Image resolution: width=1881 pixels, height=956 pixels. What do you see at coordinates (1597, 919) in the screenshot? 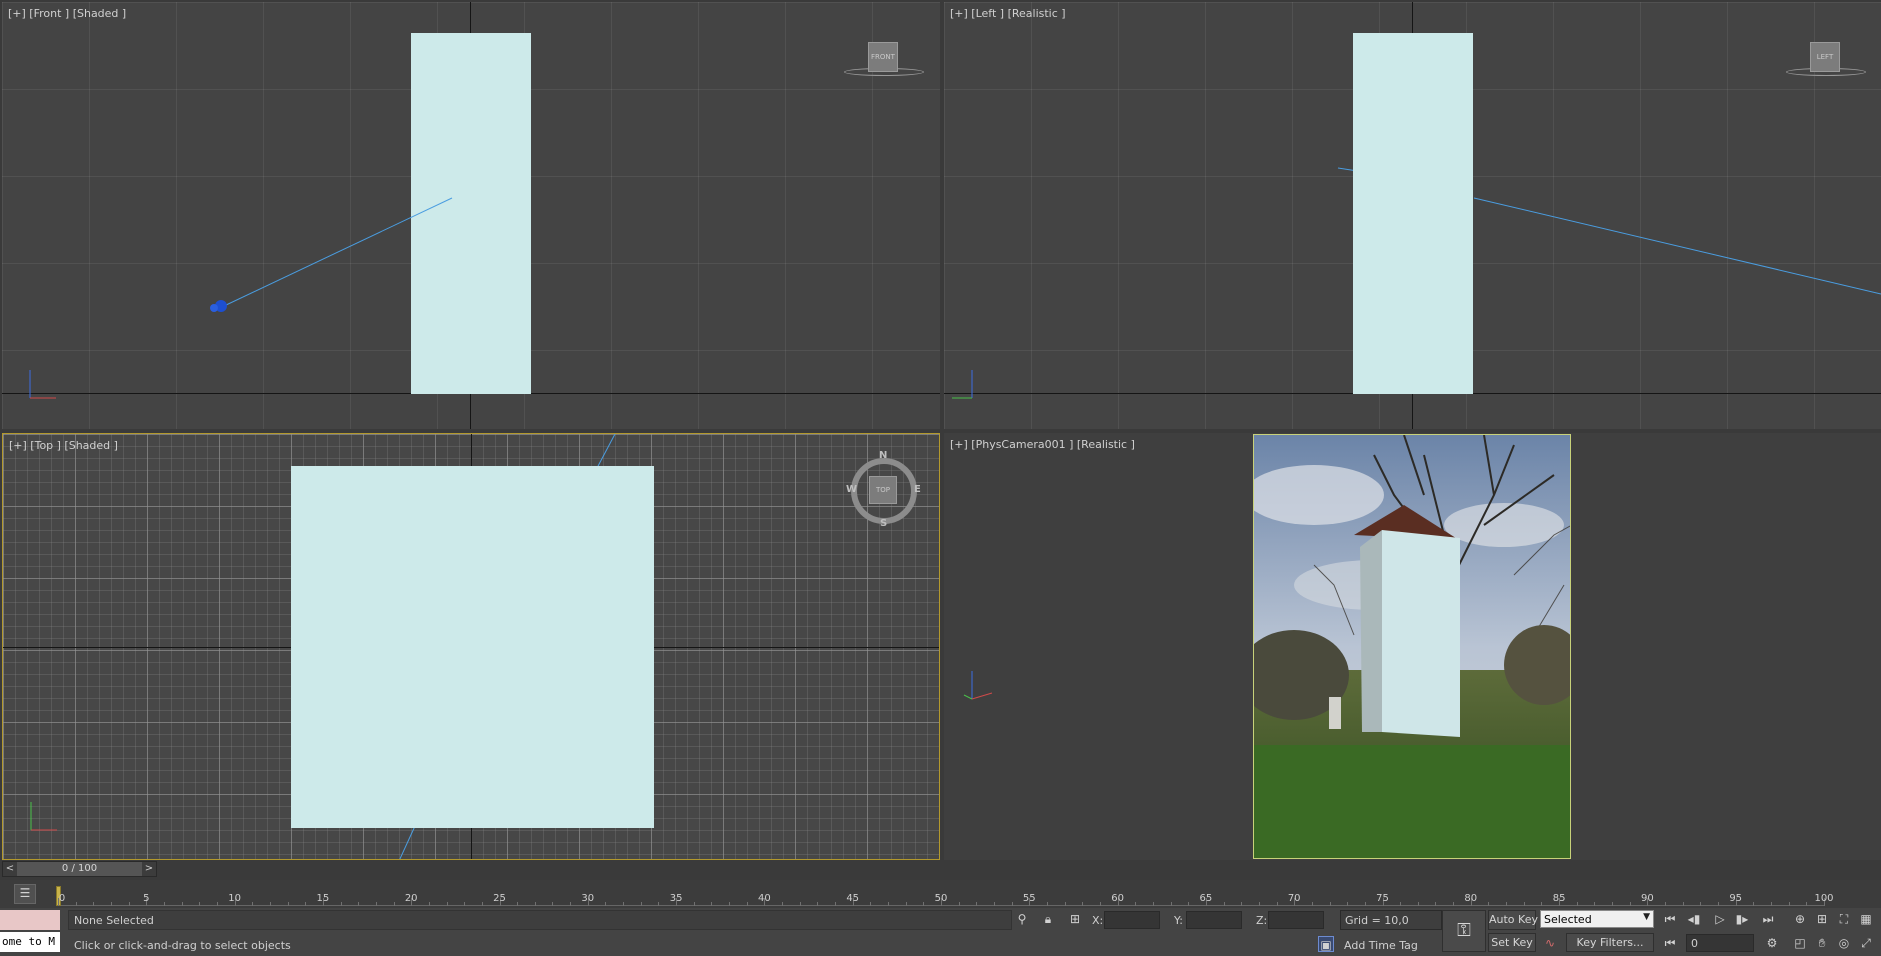
I see `key-set-selected-dropdown: Selected ▼` at bounding box center [1597, 919].